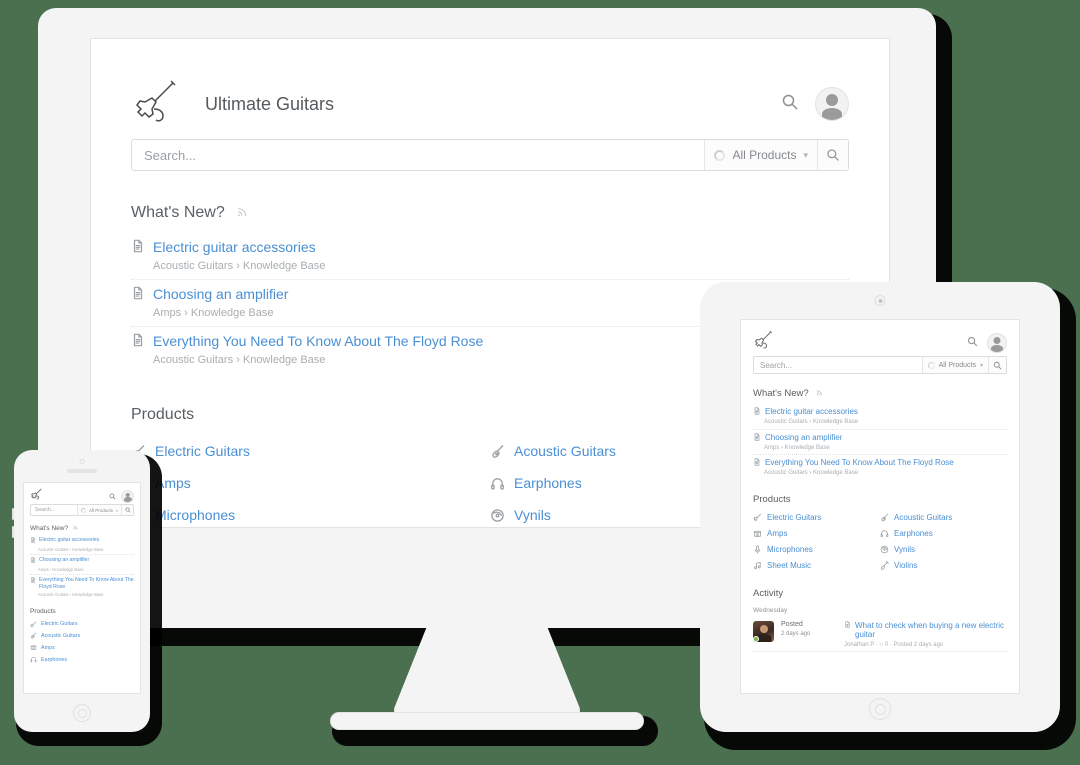 This screenshot has height=765, width=1080. I want to click on tablet-header, so click(880, 338).